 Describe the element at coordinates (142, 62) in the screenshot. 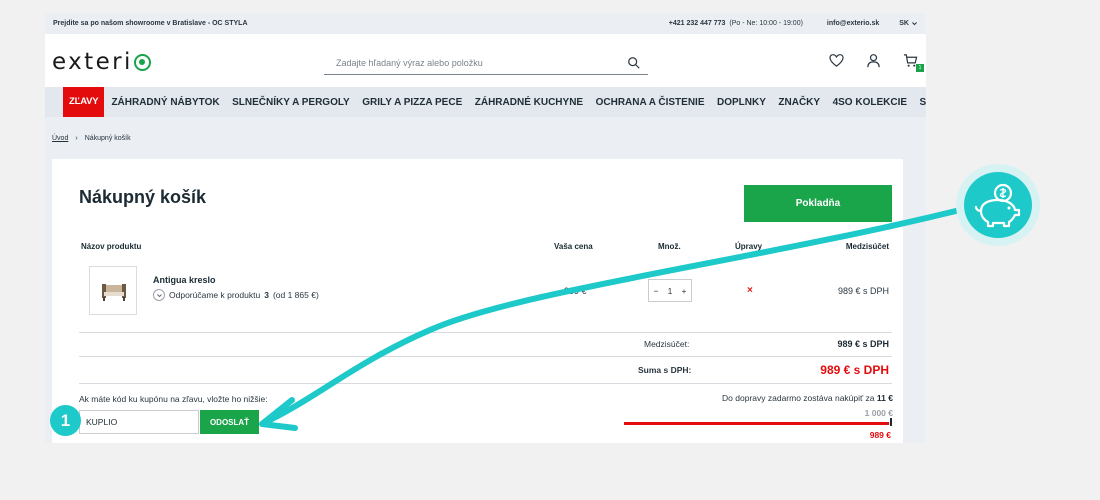

I see `logo-o-mark` at that location.